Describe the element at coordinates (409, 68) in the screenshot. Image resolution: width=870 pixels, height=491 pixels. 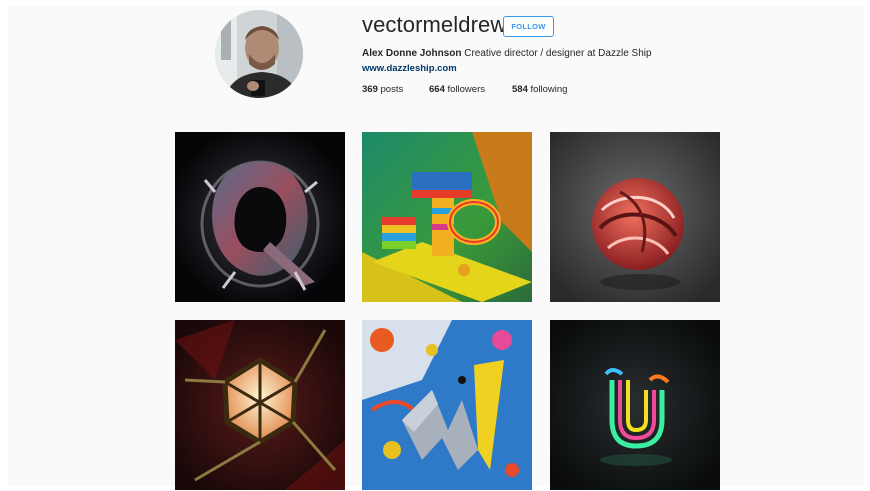
I see `profile-website-link: www.dazzleship.com` at that location.